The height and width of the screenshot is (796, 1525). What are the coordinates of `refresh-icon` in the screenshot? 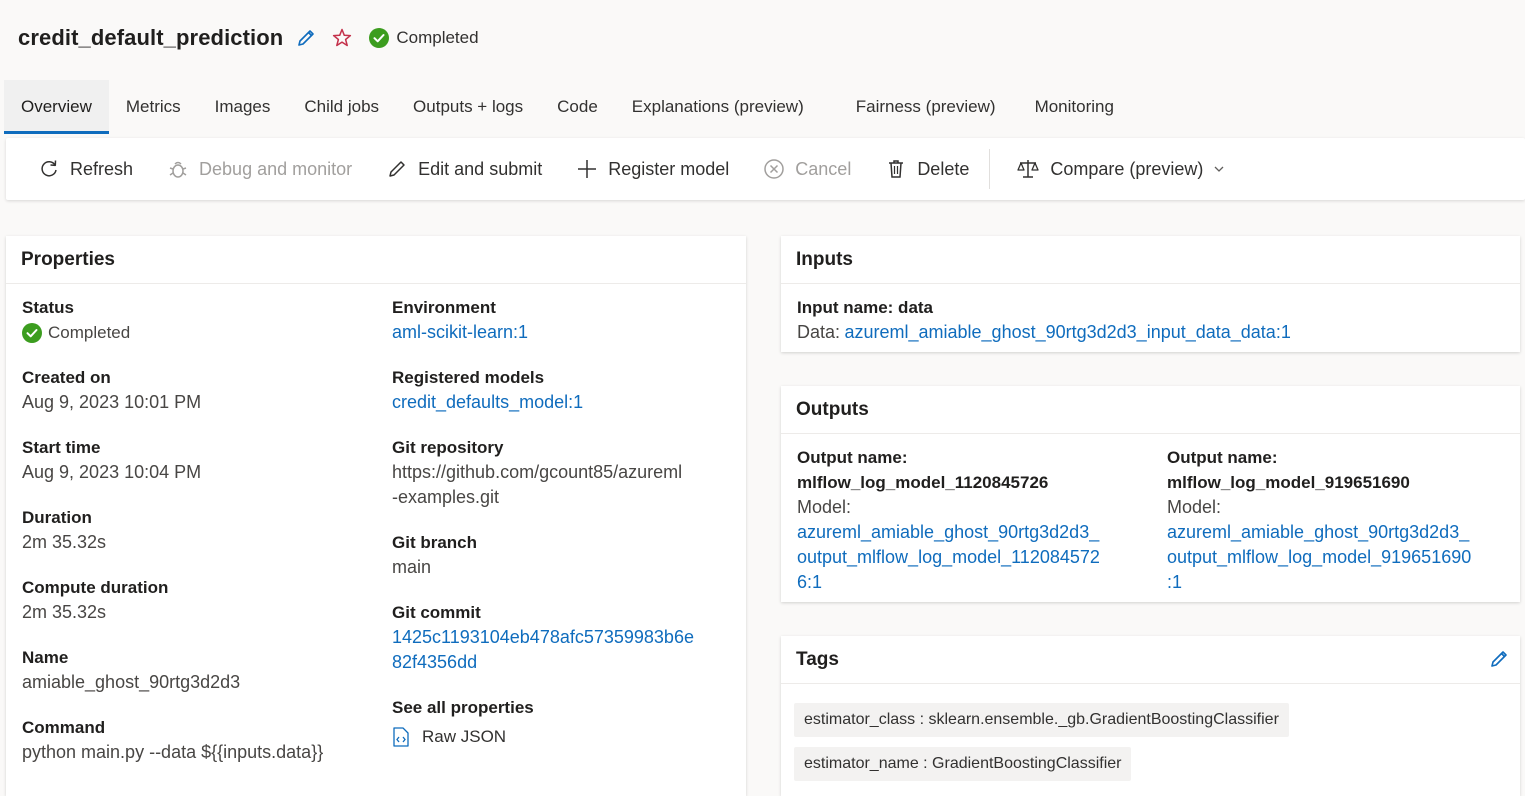 It's located at (49, 168).